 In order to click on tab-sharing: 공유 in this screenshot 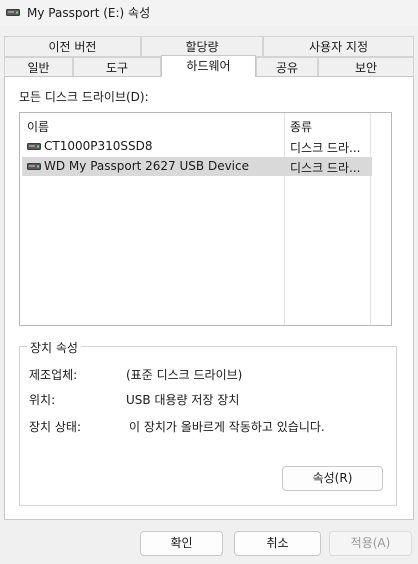, I will do `click(287, 67)`.